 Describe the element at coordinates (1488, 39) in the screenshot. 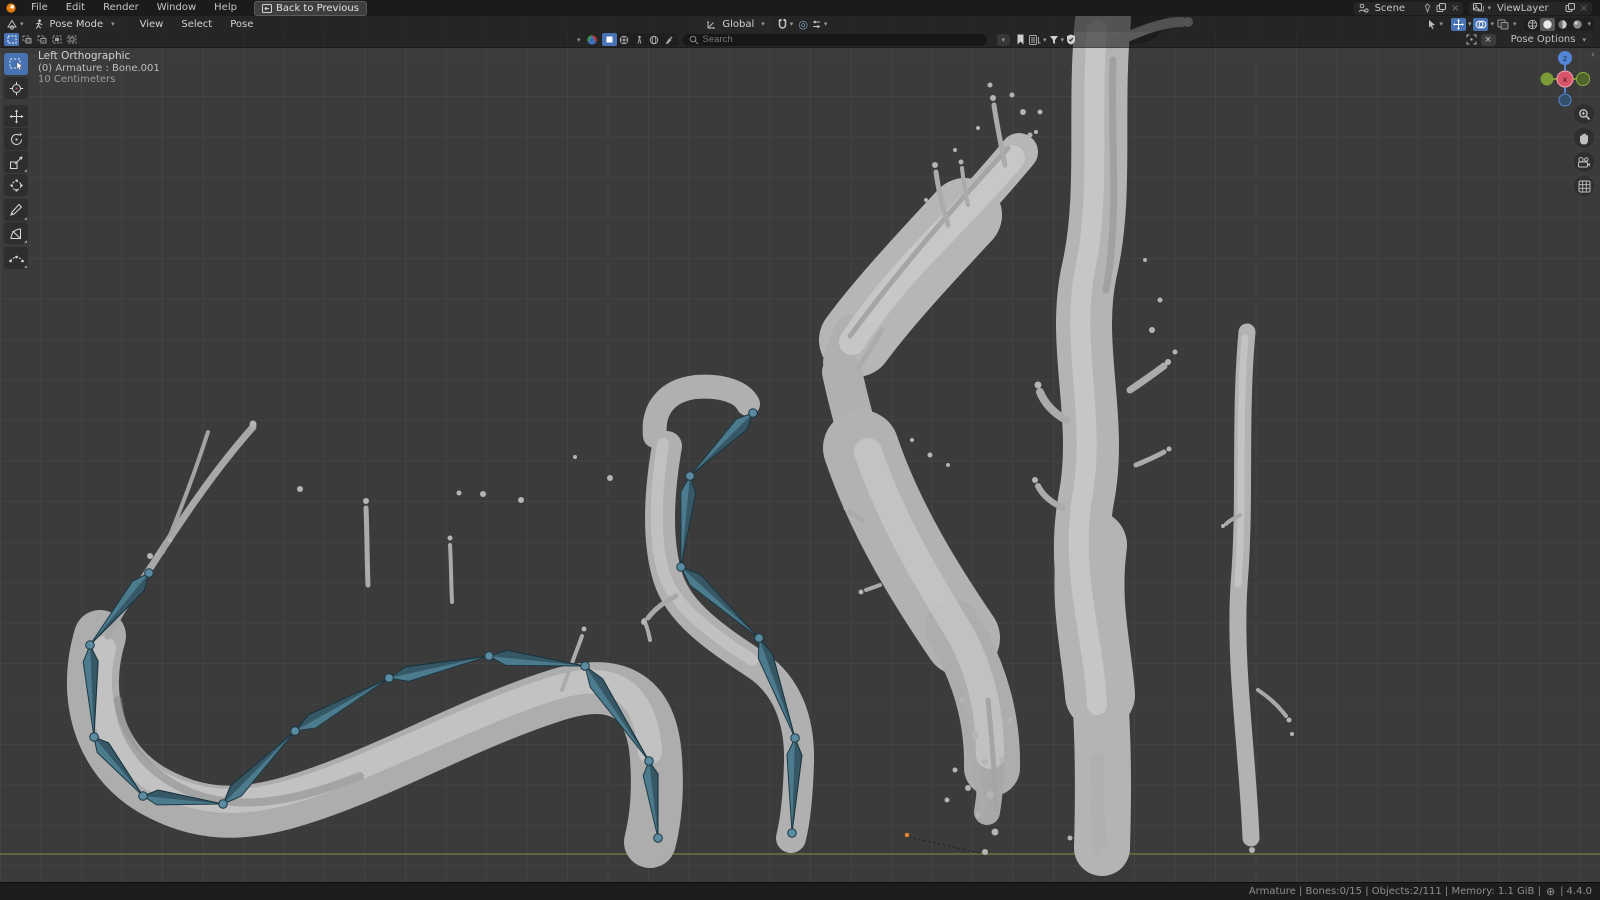

I see `clear-button: ×` at that location.